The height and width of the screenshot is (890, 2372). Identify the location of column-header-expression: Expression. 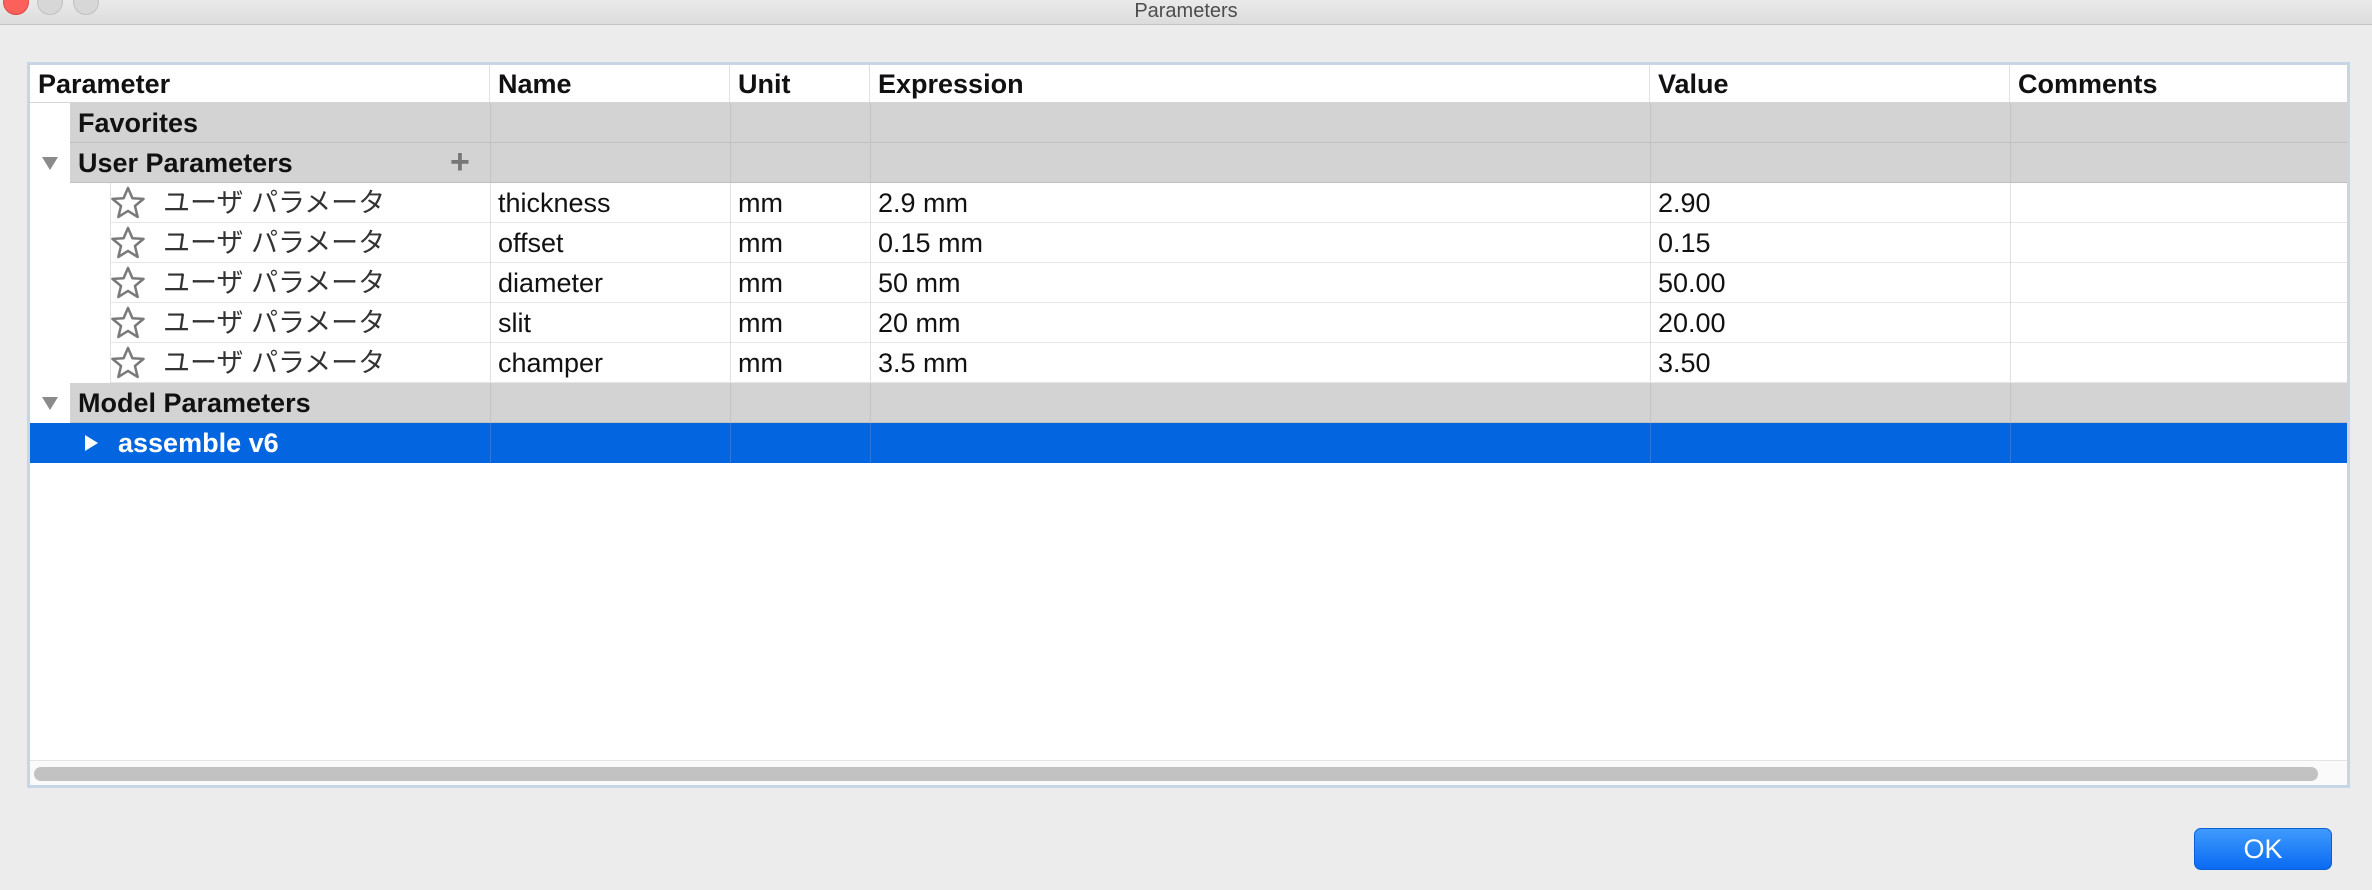
(1260, 83).